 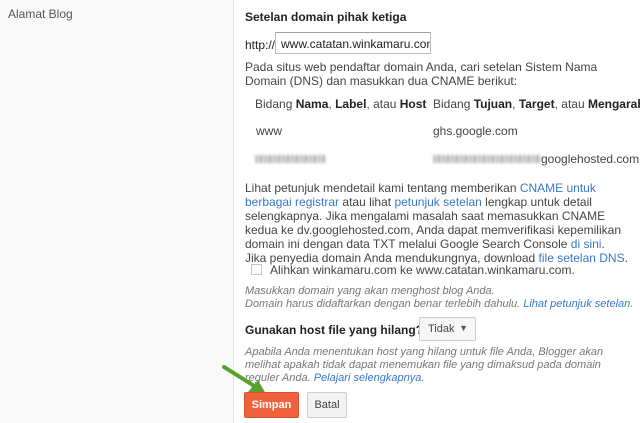 I want to click on missing-host-label: Gunakan host file yang hilang?, so click(x=334, y=330).